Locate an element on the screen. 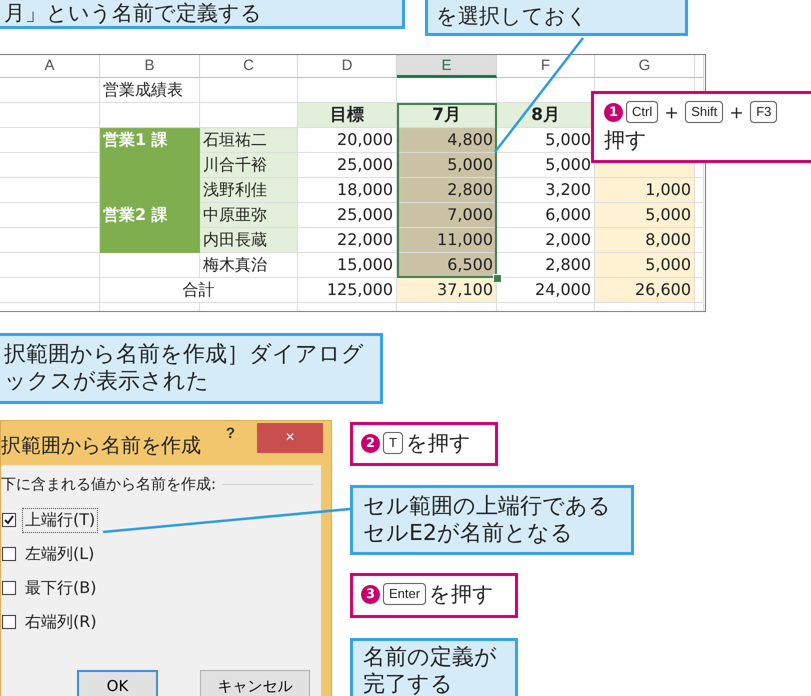  checkbox-label: 右端列(R) is located at coordinates (61, 622).